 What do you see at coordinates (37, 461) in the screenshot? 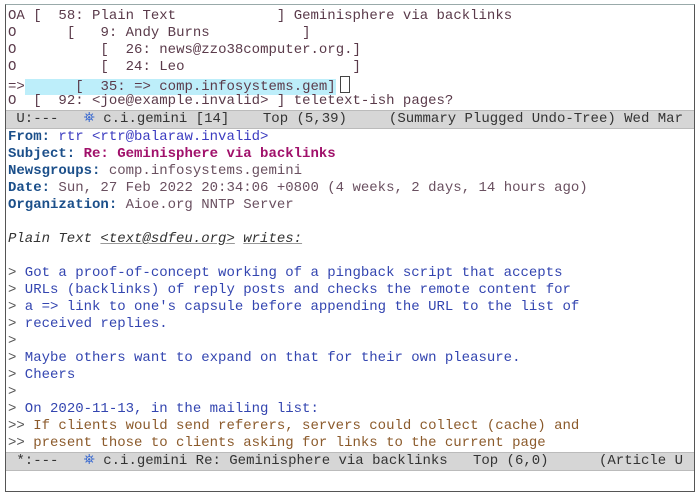
I see `modeline-status: *:---` at bounding box center [37, 461].